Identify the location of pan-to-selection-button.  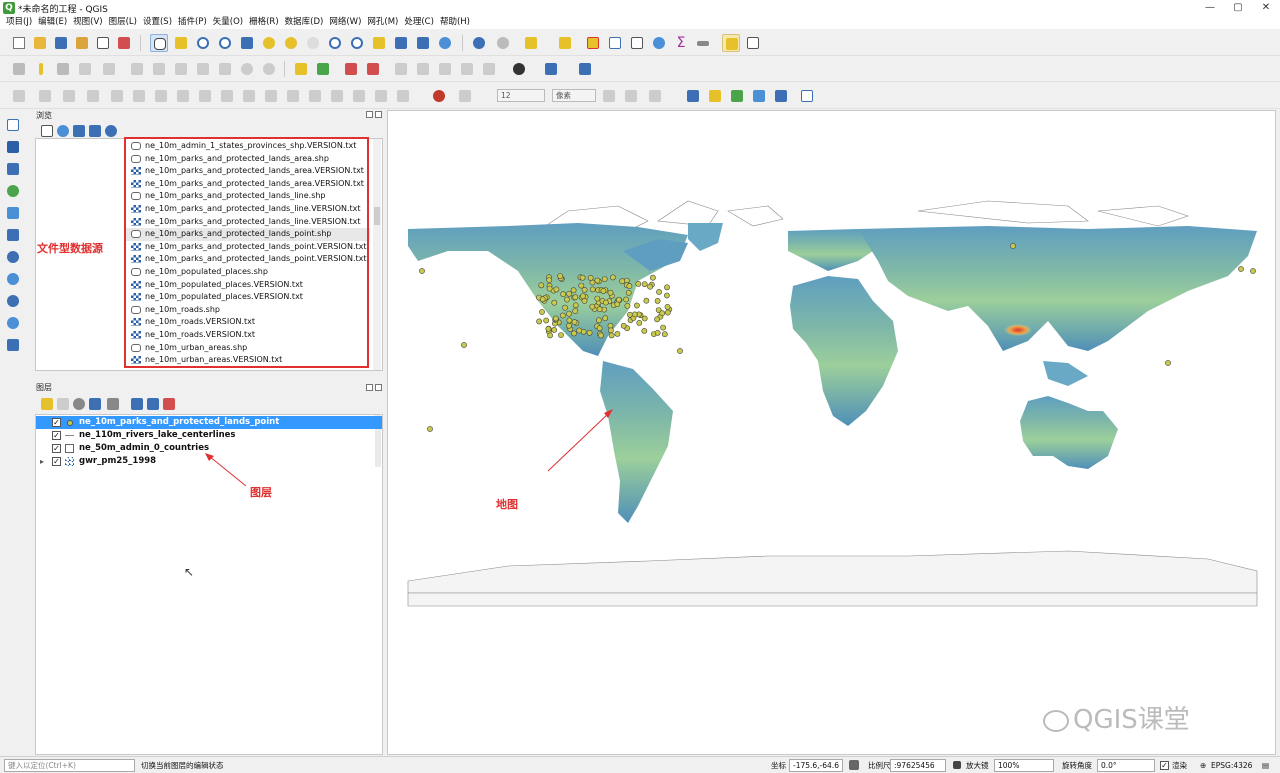
(181, 43).